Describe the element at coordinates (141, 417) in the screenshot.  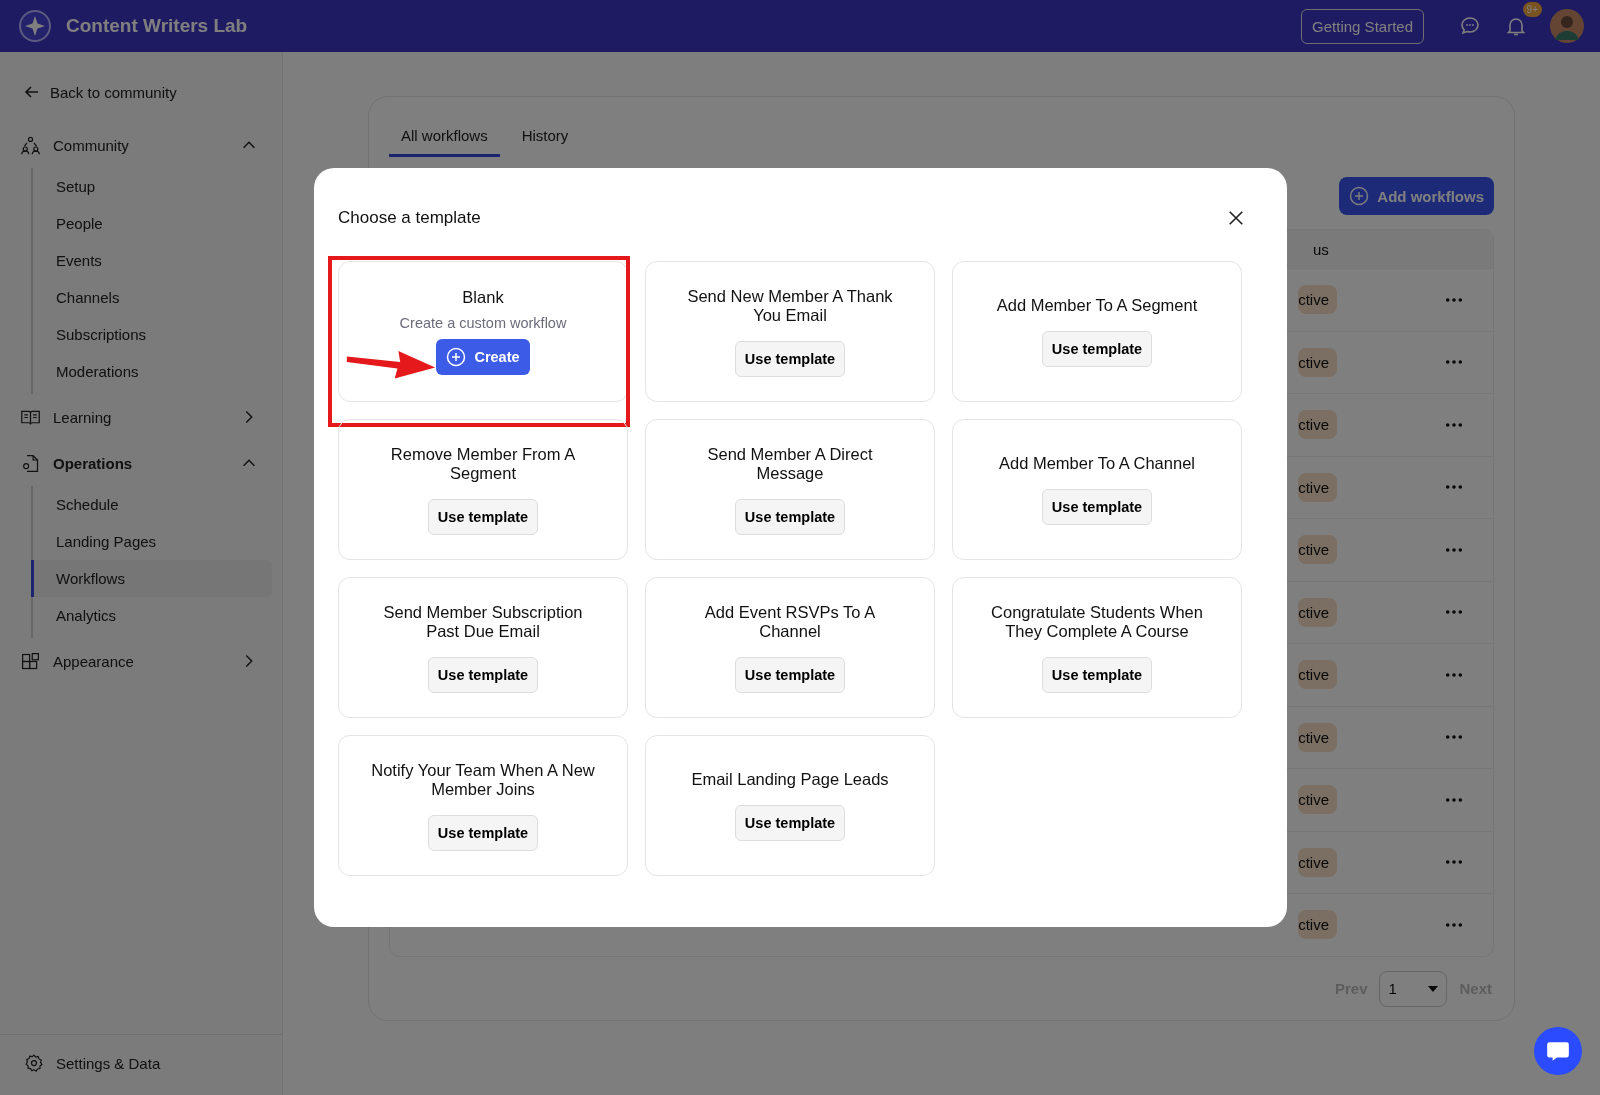
I see `sidebar-section: Learning` at that location.